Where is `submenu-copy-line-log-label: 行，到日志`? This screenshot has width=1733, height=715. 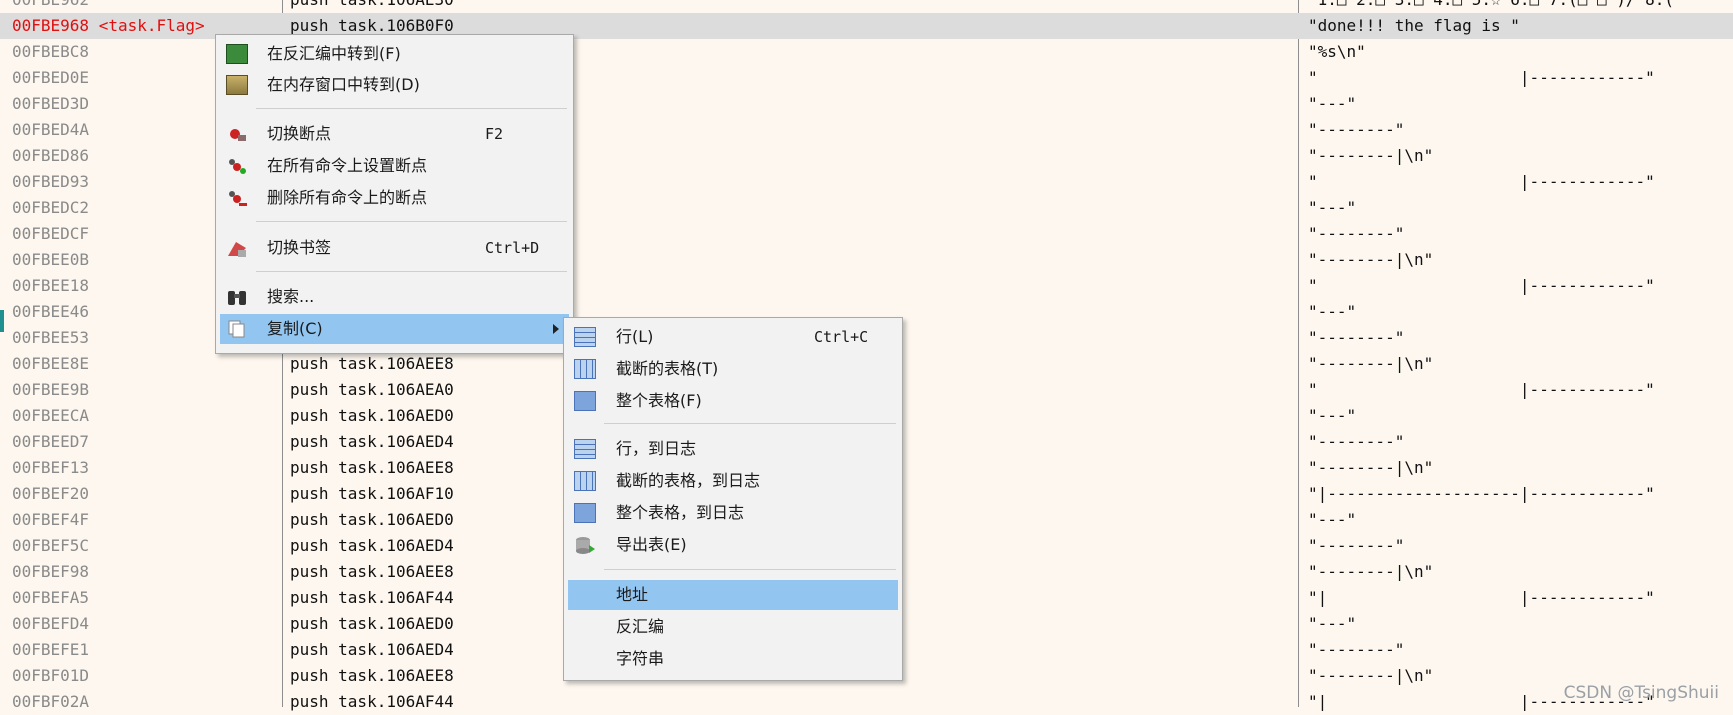
submenu-copy-line-log-label: 行，到日志 is located at coordinates (656, 448).